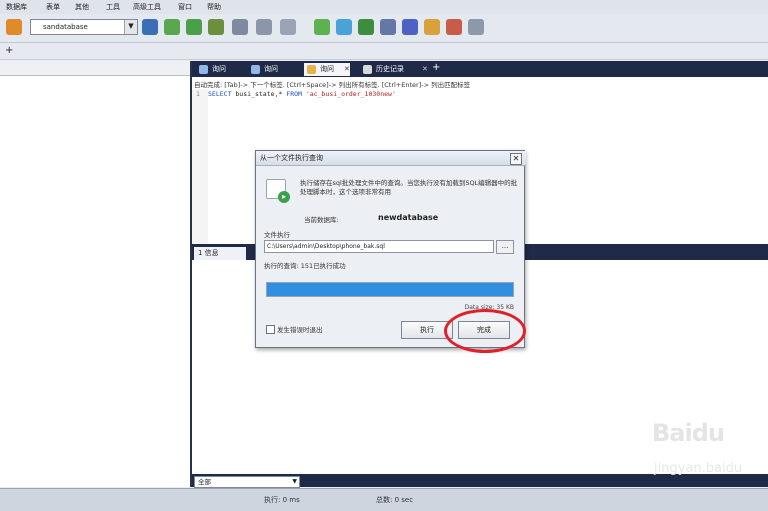  What do you see at coordinates (480, 69) in the screenshot?
I see `query-tab-strip: 询问 询问 询问 ✕ 历史记录 ✕ +` at bounding box center [480, 69].